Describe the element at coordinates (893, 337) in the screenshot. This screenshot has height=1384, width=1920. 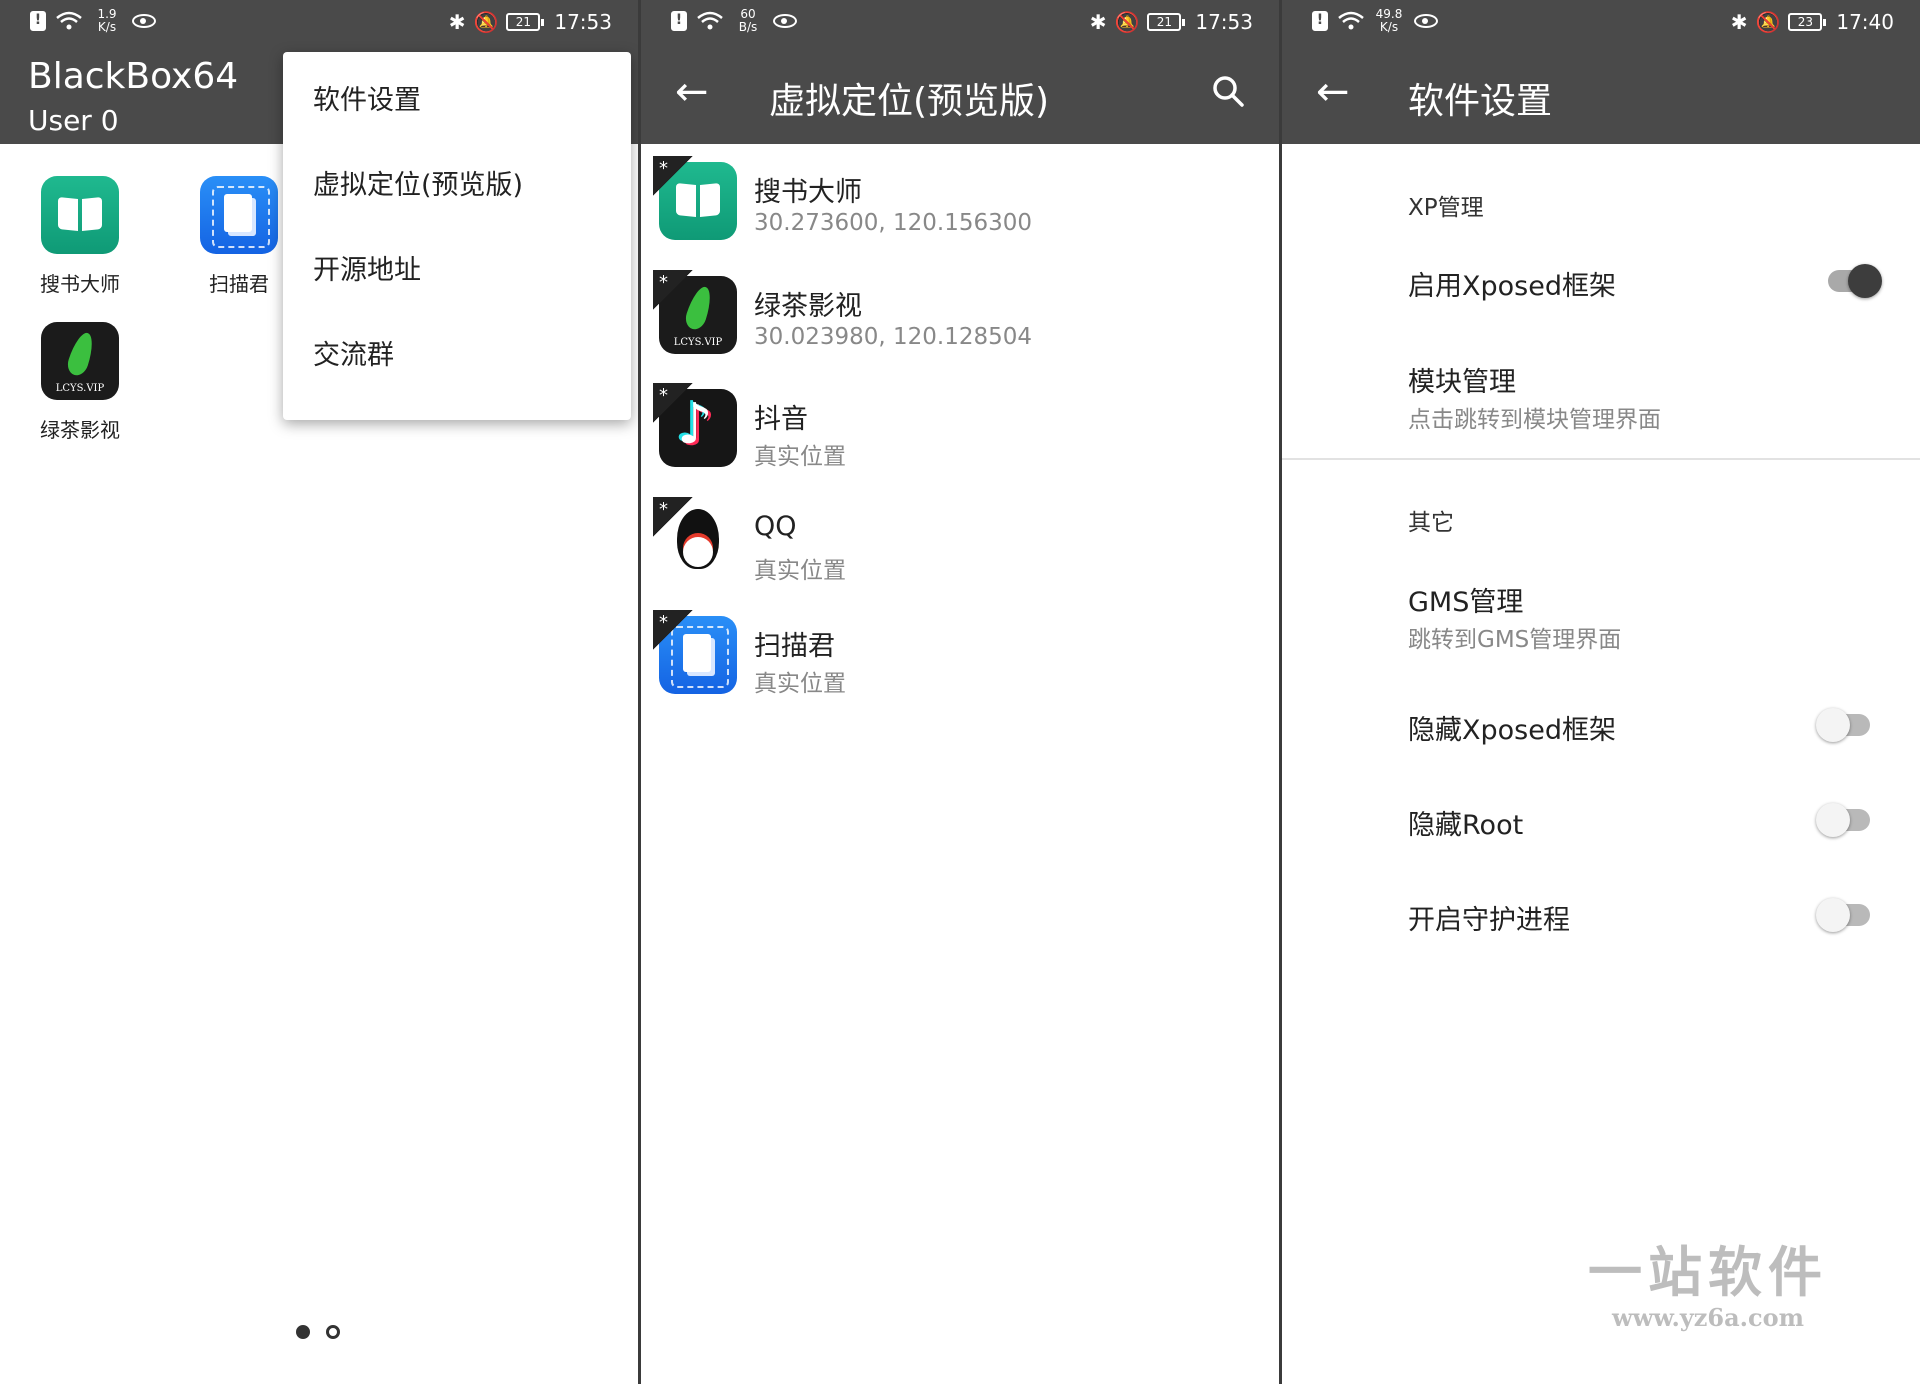
I see `item-location: 30.023980, 120.128504` at that location.